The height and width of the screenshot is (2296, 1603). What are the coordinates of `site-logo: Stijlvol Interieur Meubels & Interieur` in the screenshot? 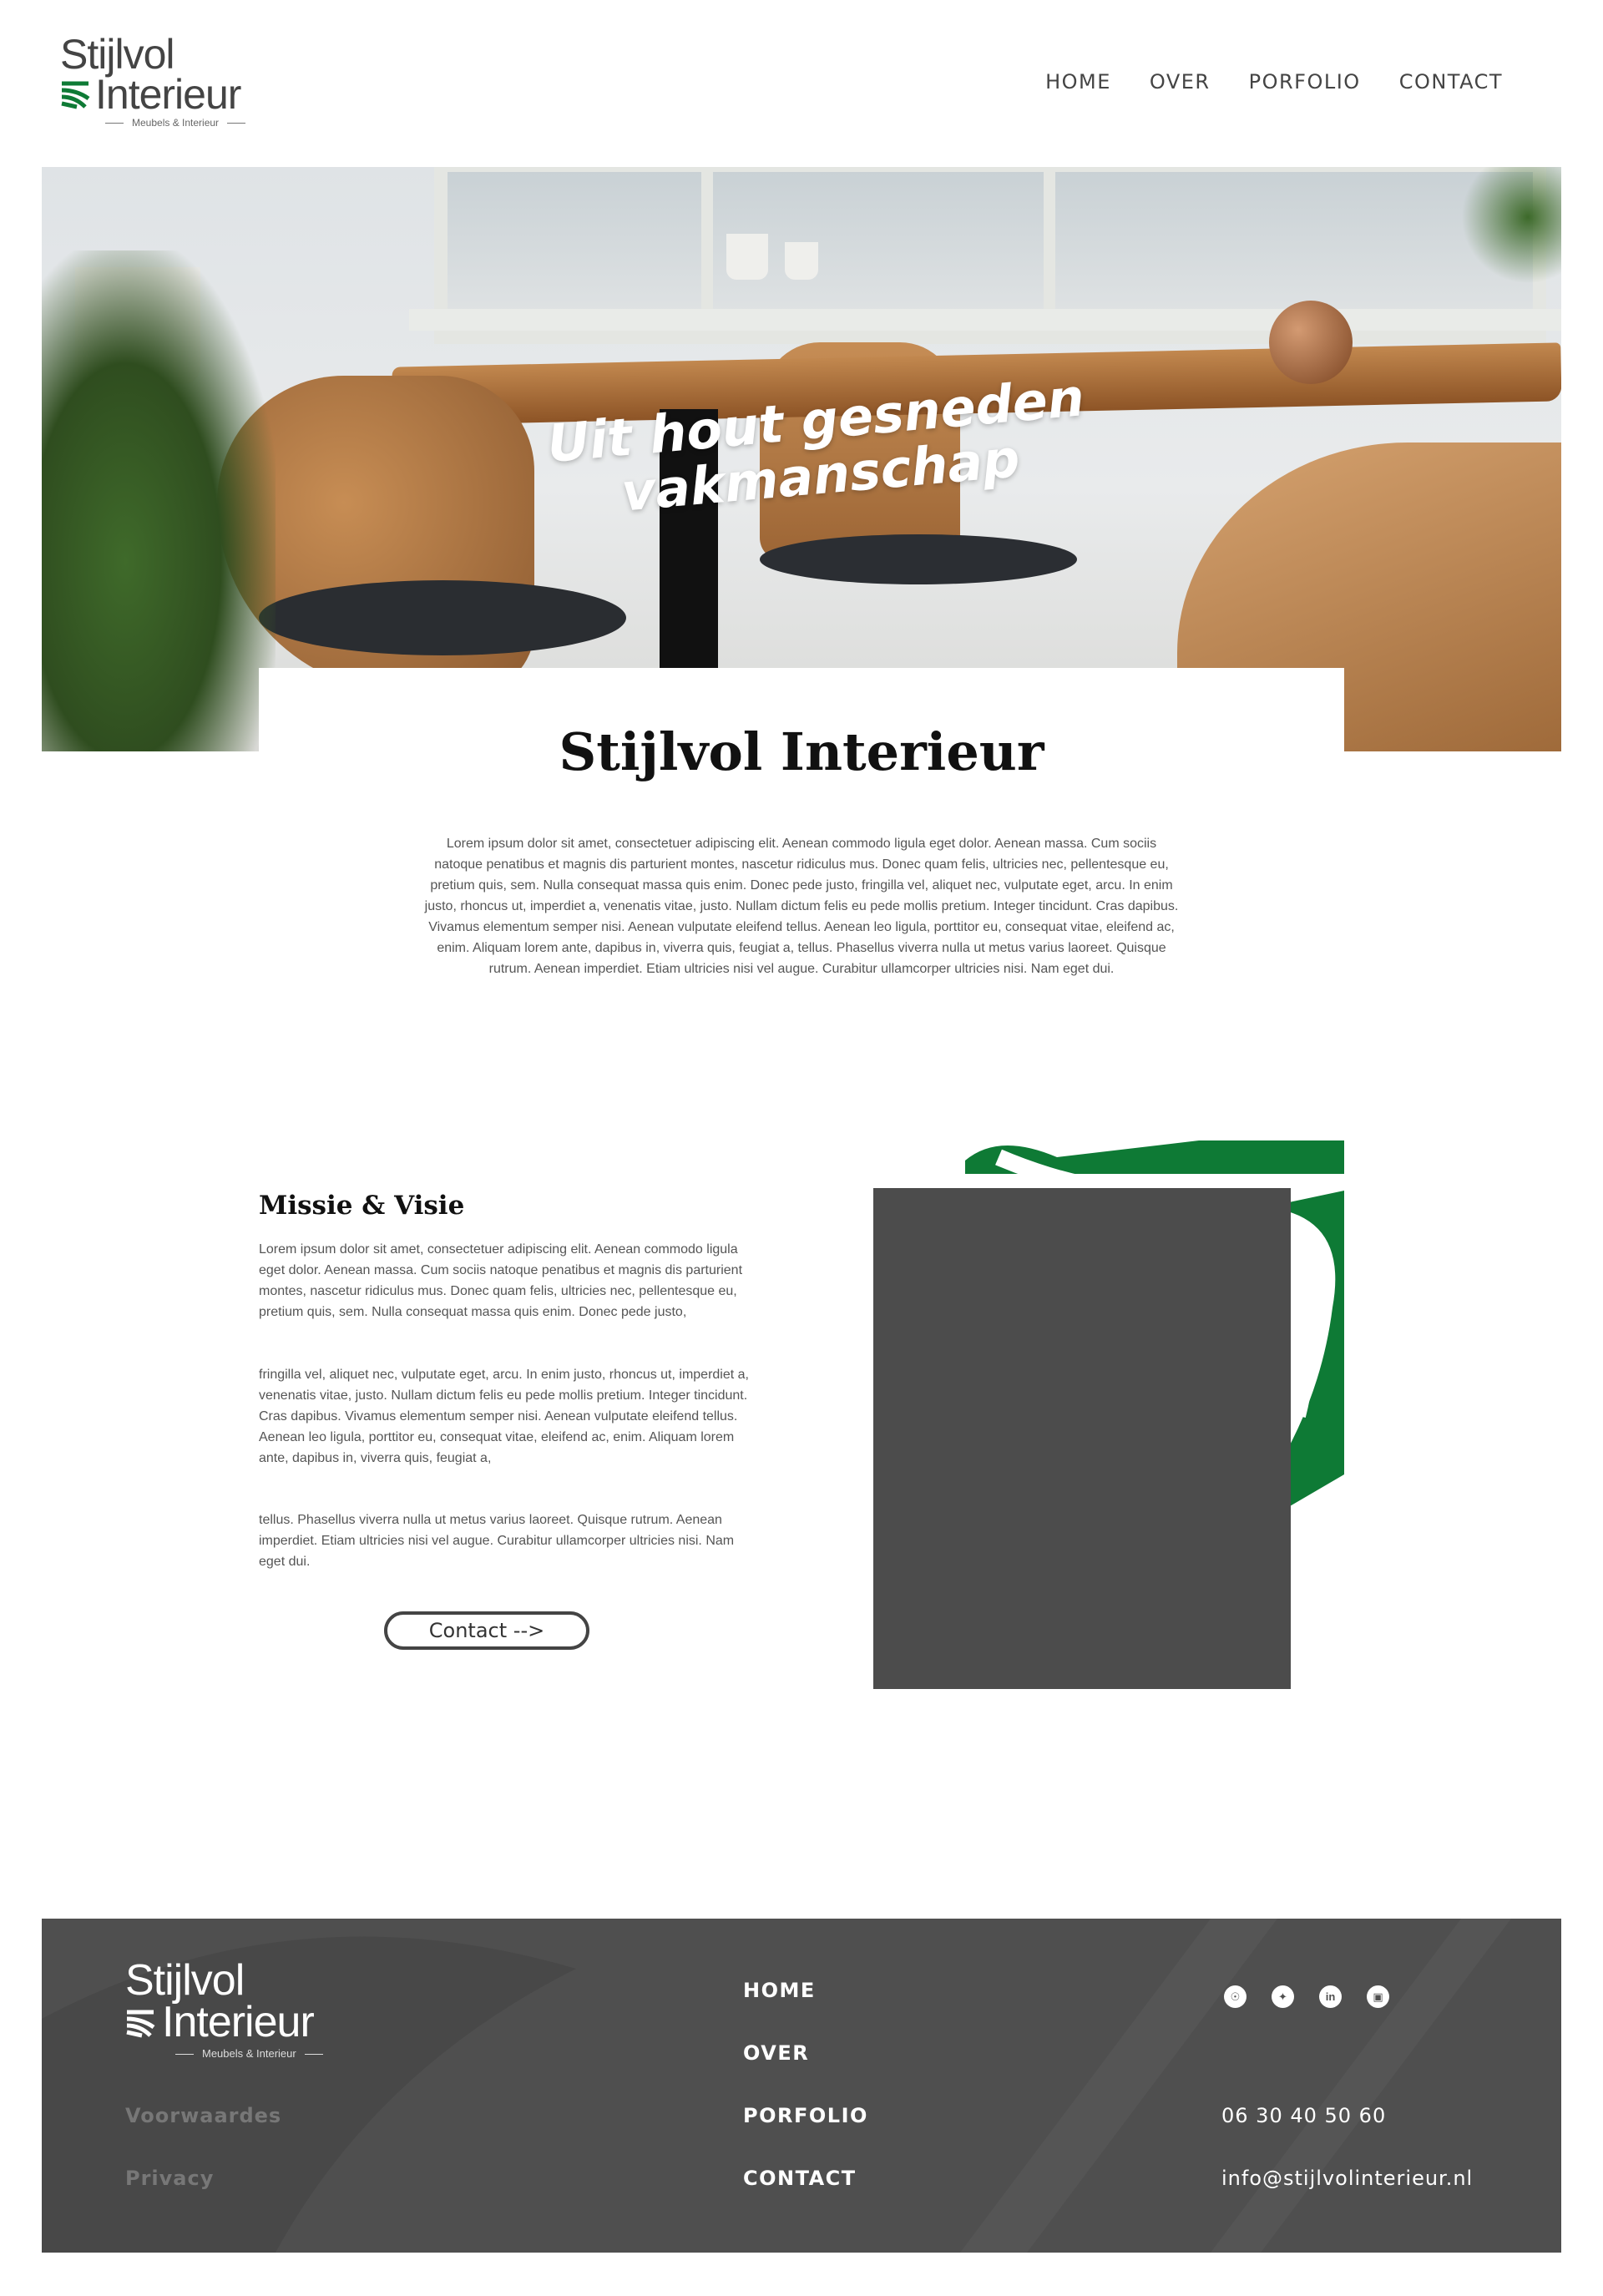 It's located at (160, 83).